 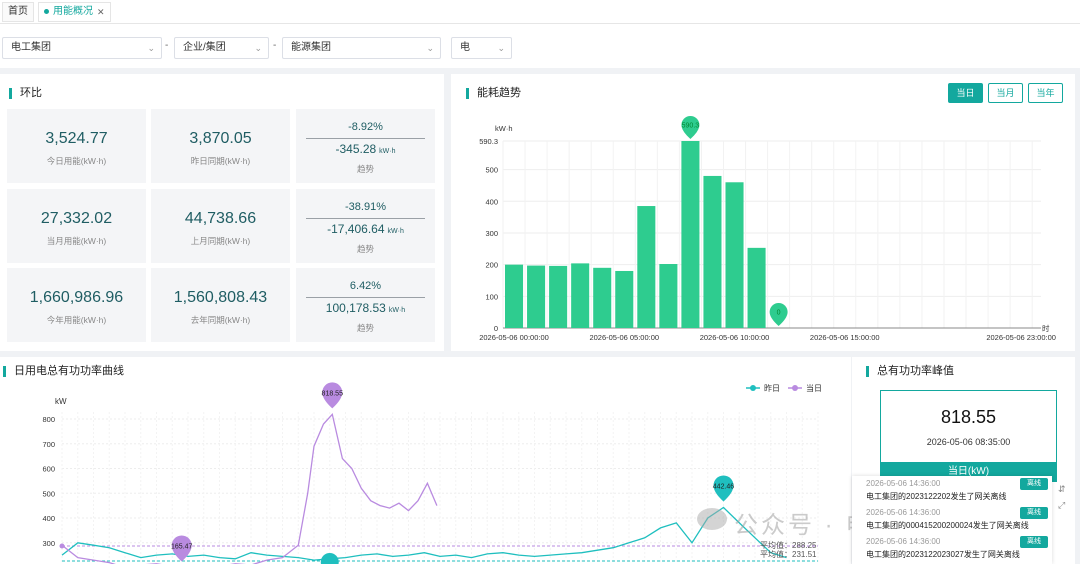 I want to click on collapse-icon: ⇵, so click(x=1062, y=489).